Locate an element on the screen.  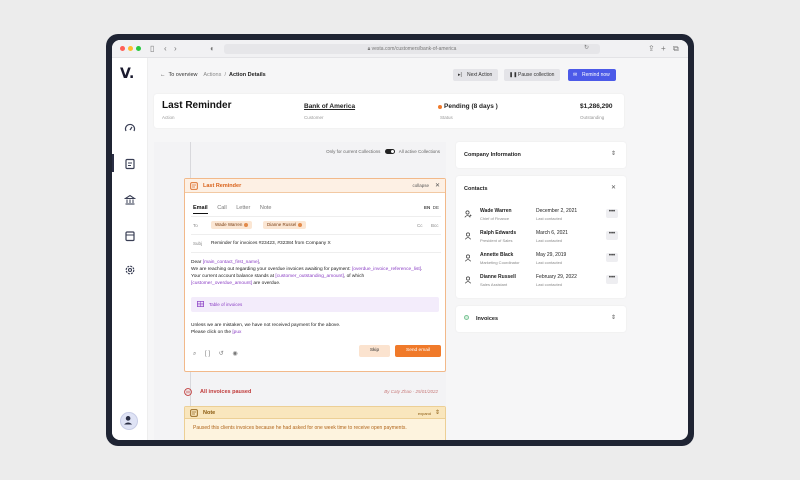
invoices-card: Invoices ⇕ is located at coordinates (541, 319).